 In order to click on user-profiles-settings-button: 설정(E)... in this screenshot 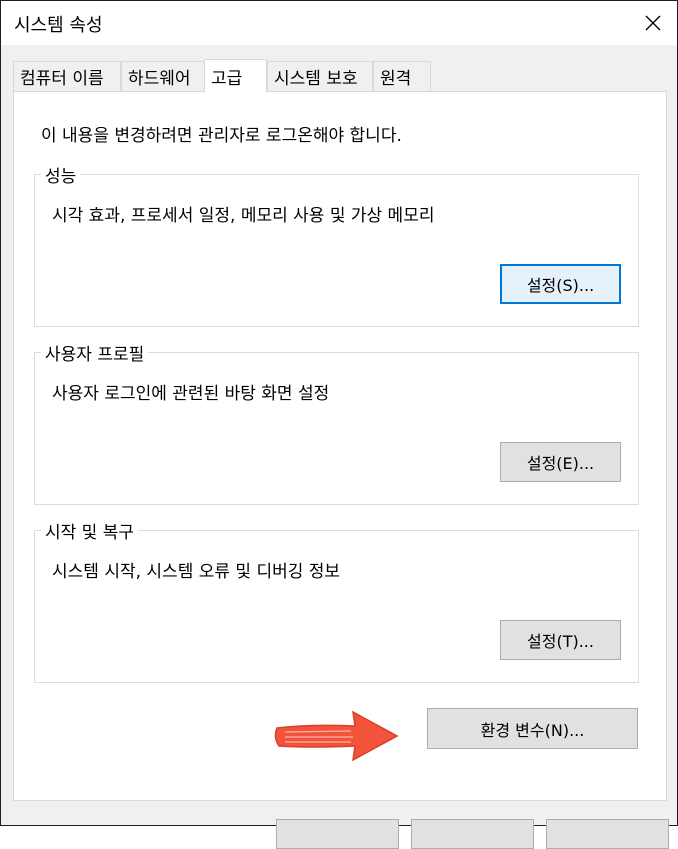, I will do `click(560, 462)`.